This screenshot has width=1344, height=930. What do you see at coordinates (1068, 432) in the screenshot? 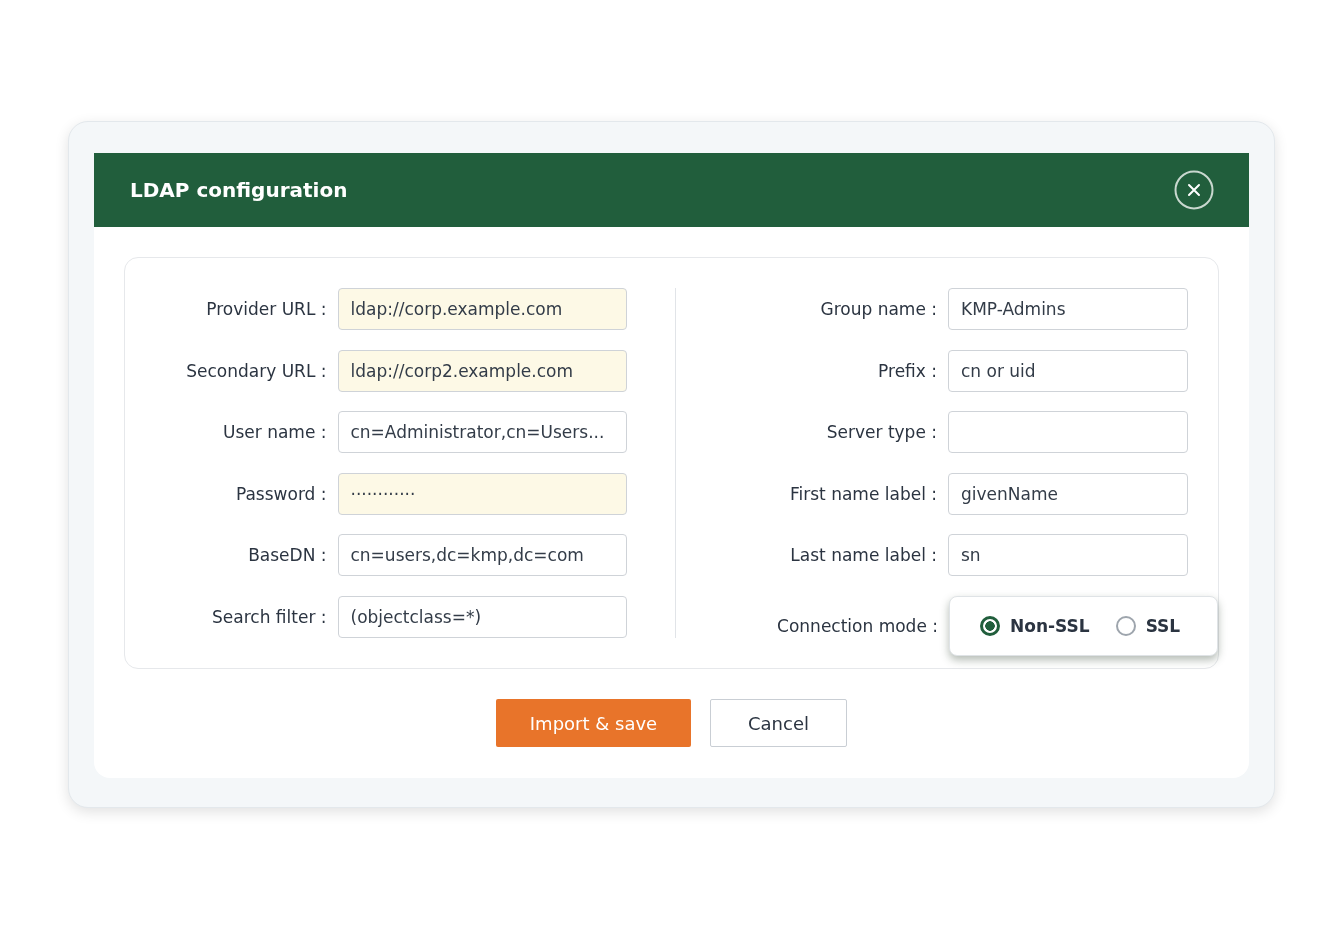
I see `input-field` at bounding box center [1068, 432].